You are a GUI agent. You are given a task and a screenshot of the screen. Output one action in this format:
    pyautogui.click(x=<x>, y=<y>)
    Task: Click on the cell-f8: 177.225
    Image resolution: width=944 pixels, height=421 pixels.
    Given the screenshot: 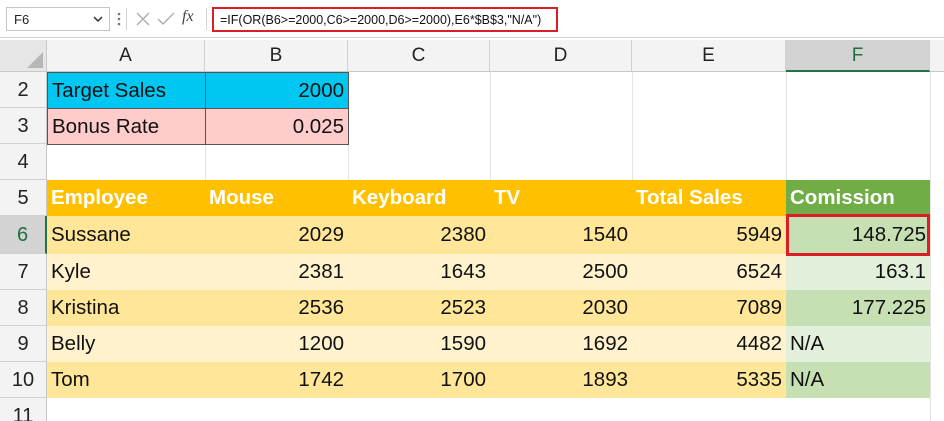 What is the action you would take?
    pyautogui.click(x=858, y=308)
    